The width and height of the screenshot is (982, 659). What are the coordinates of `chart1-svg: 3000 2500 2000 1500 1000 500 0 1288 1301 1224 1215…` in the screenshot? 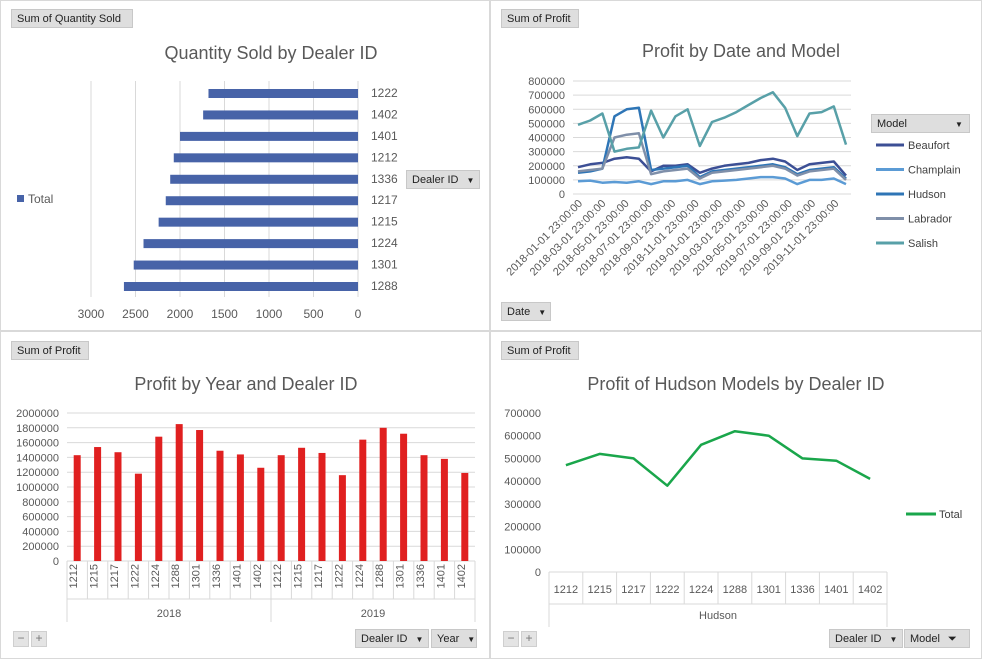 It's located at (207, 201).